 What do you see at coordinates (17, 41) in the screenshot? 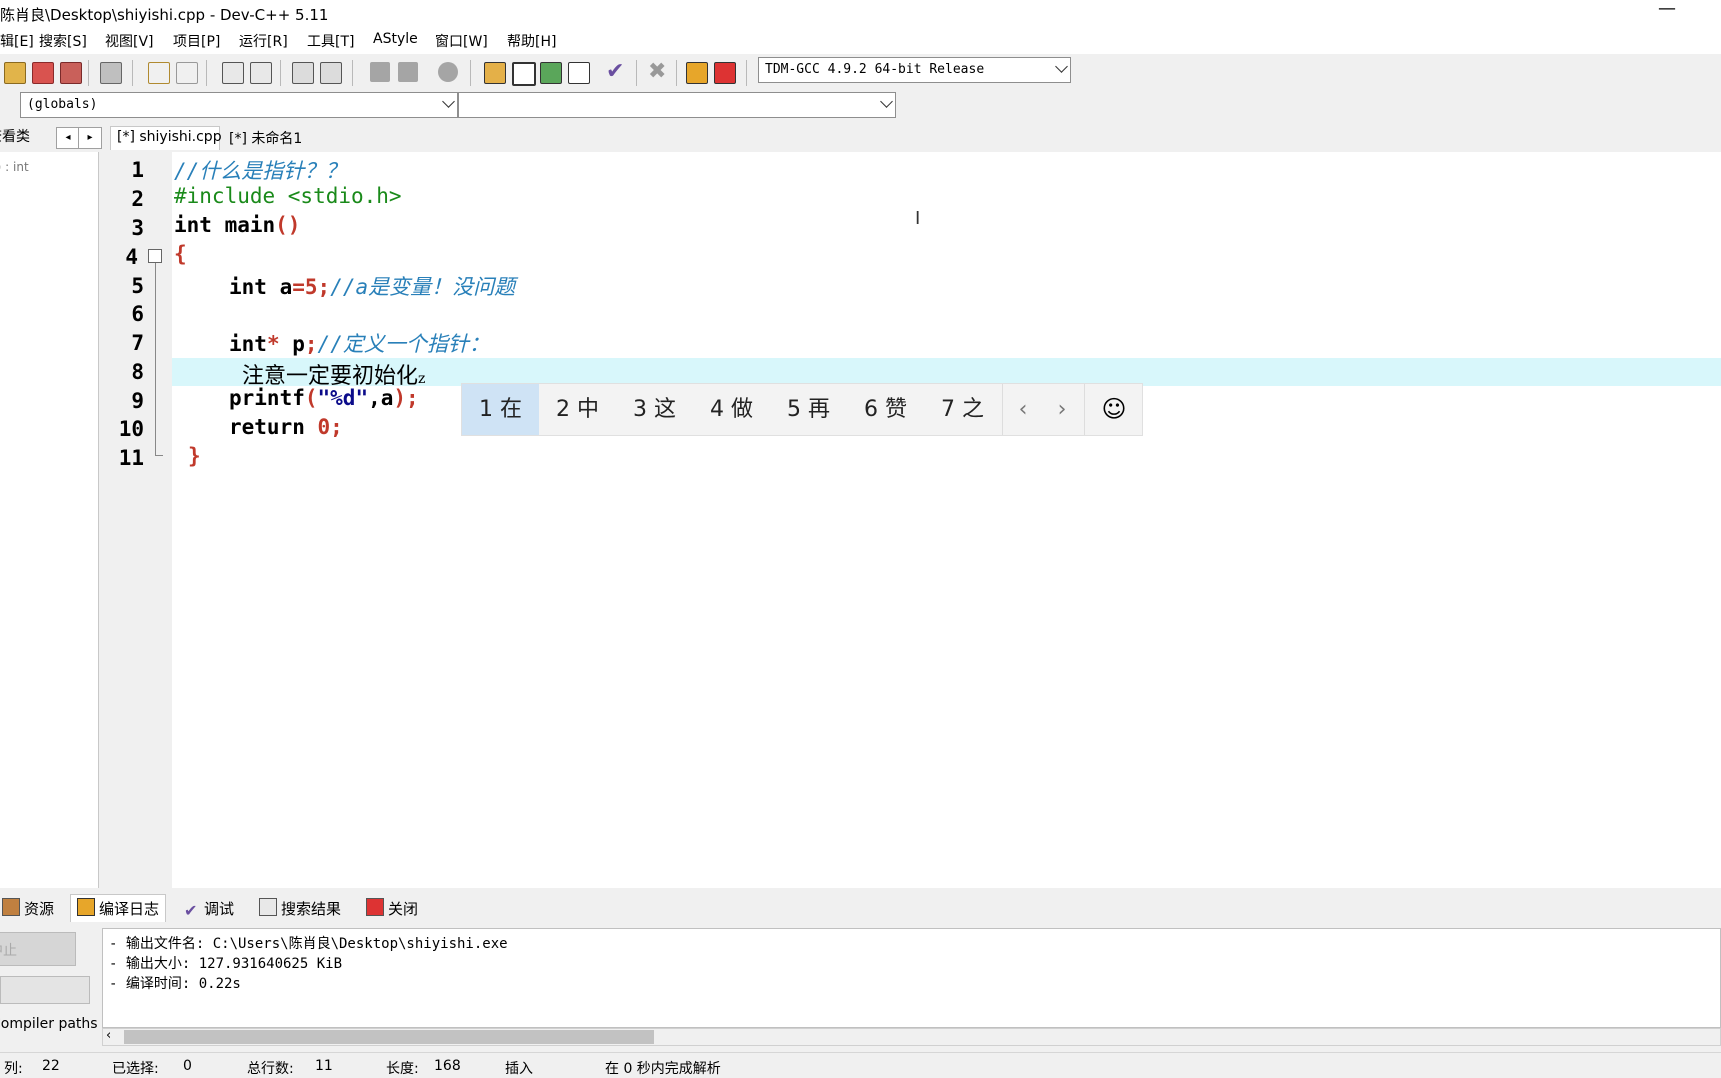
I see `menu-edit: 编辑[E]` at bounding box center [17, 41].